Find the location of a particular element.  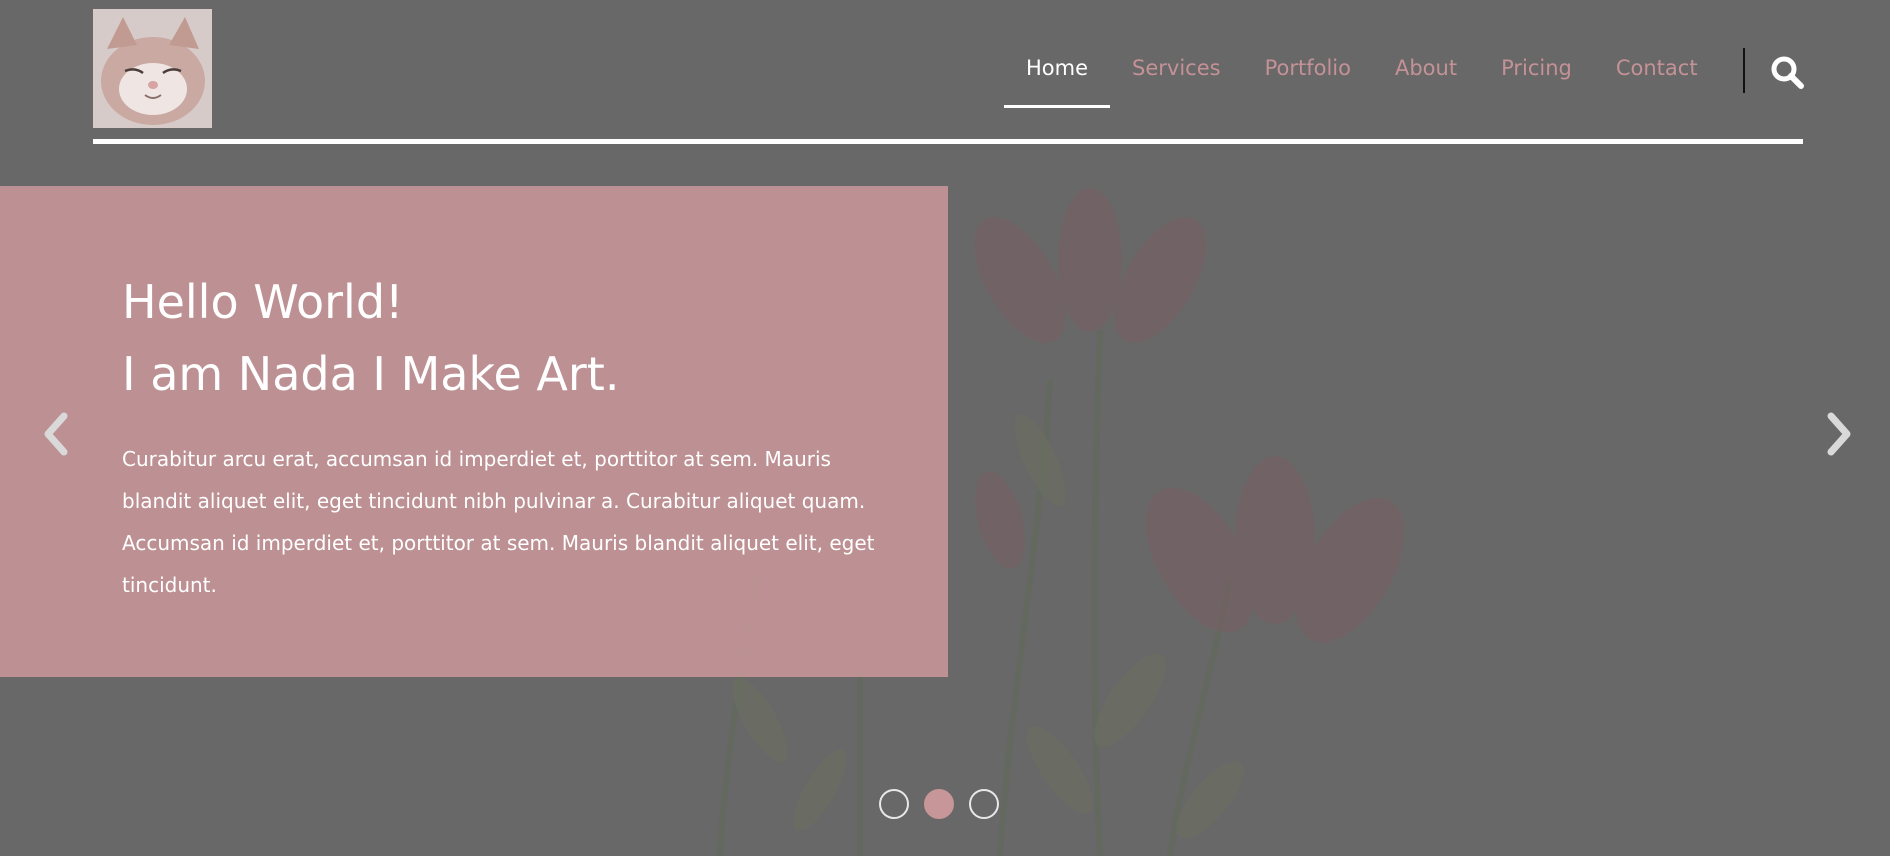

search-icon is located at coordinates (1787, 72).